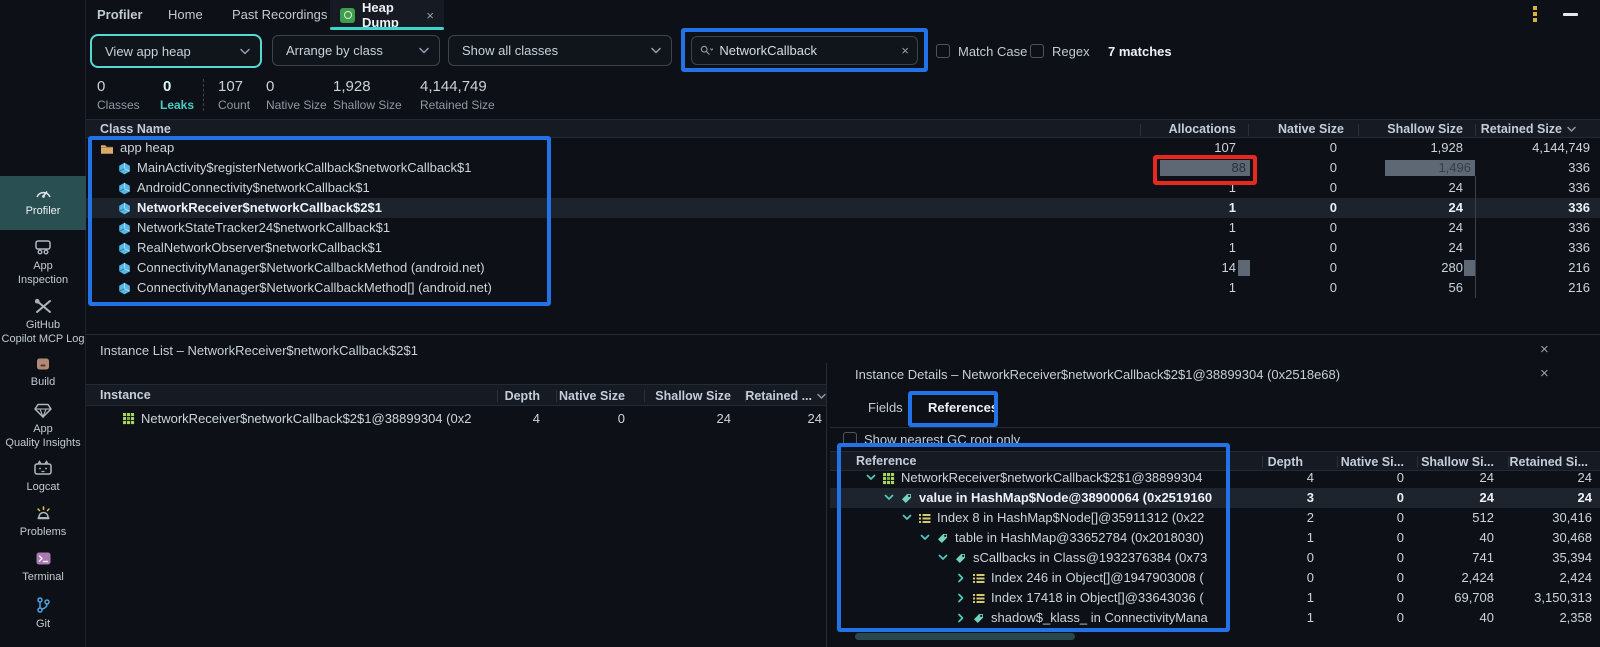 Image resolution: width=1600 pixels, height=647 pixels. Describe the element at coordinates (707, 50) in the screenshot. I see `search-icon` at that location.